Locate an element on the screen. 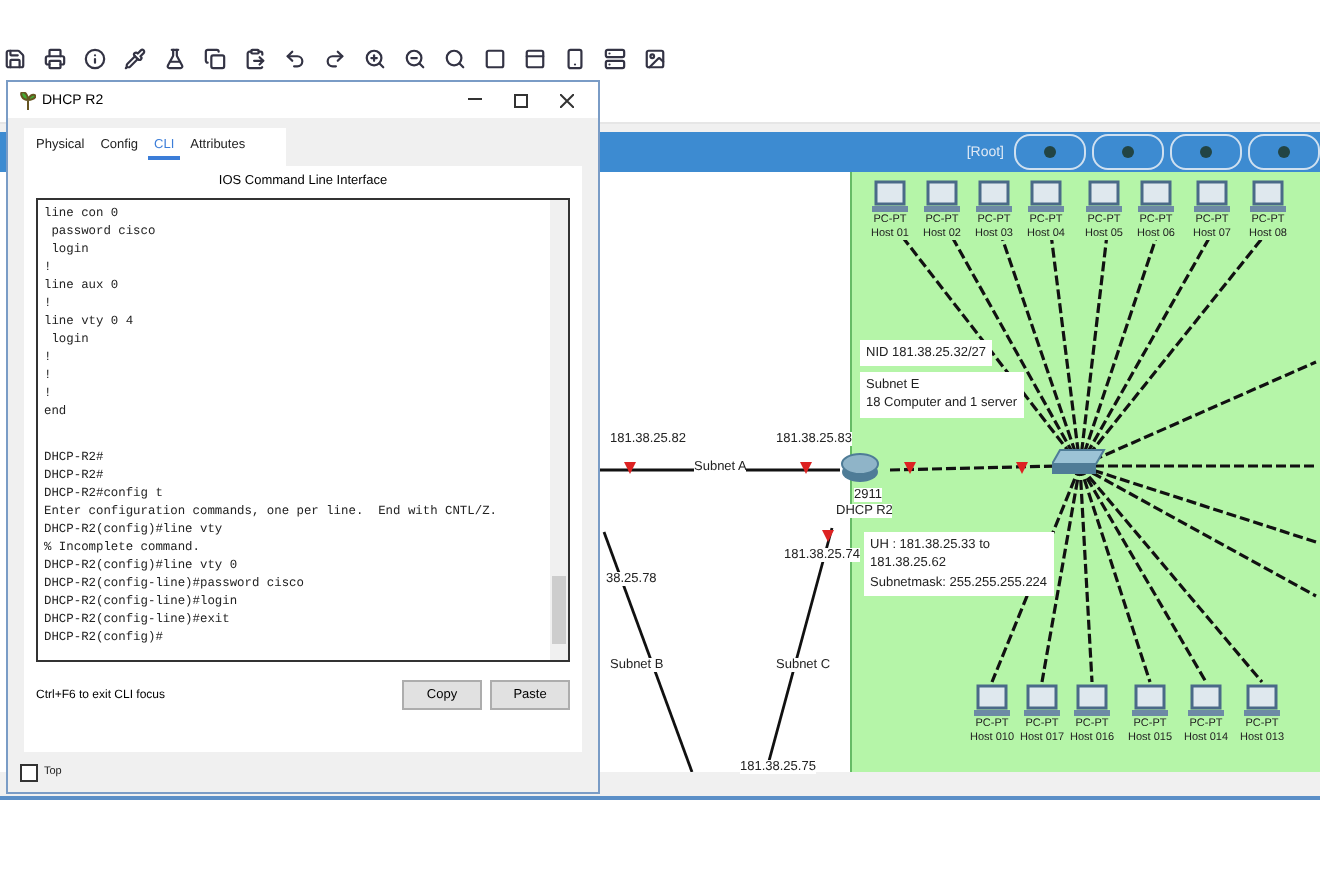 The image size is (1320, 880). rectangle-icon is located at coordinates (495, 59).